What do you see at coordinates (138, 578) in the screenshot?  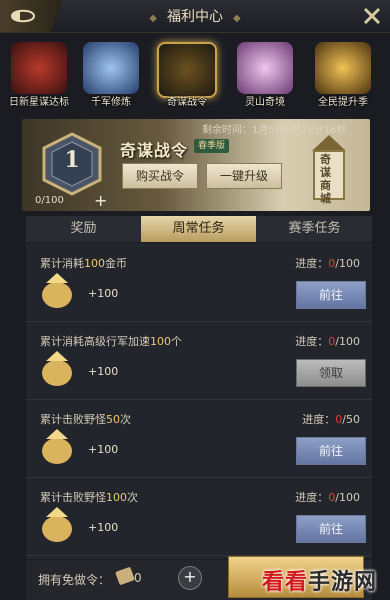 I see `free-token-count: 0` at bounding box center [138, 578].